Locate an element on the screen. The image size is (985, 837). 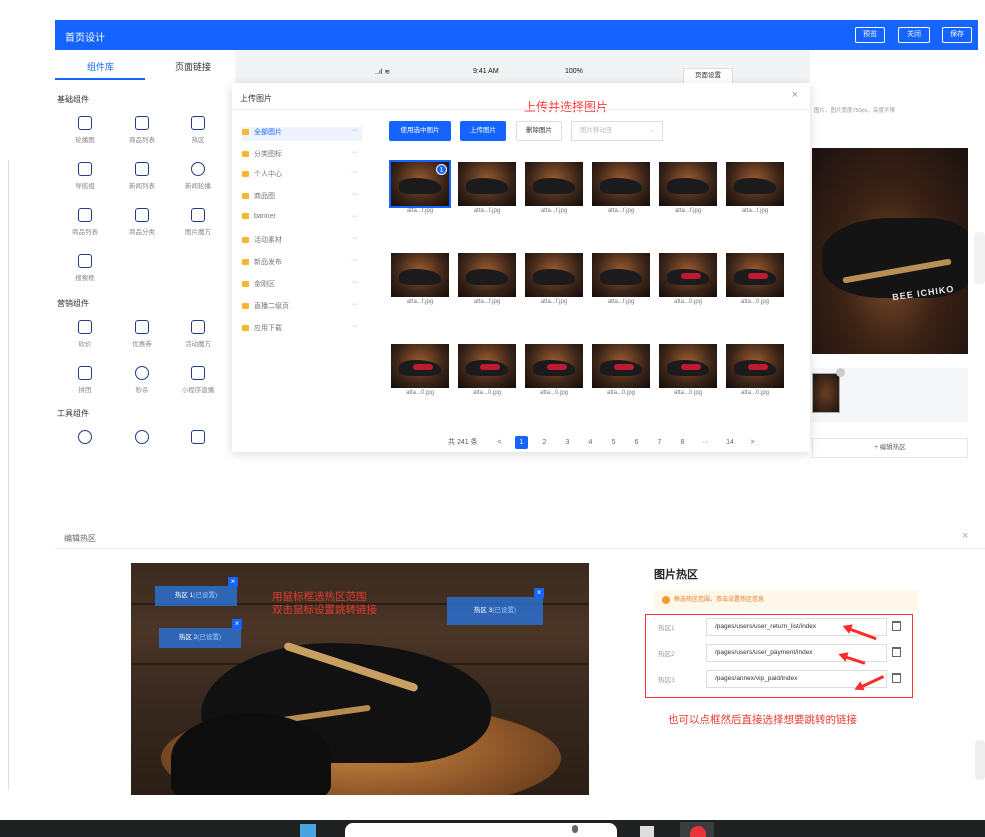
page-button: 6 is located at coordinates (636, 442).